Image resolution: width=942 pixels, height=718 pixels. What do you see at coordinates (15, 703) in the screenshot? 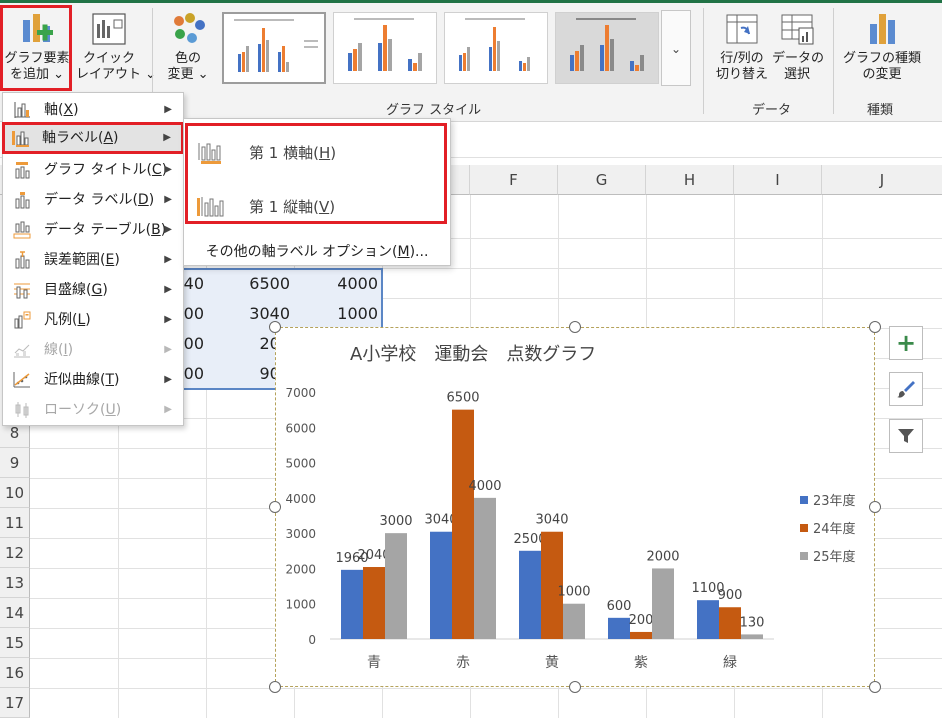
I see `row-header-17: 17` at bounding box center [15, 703].